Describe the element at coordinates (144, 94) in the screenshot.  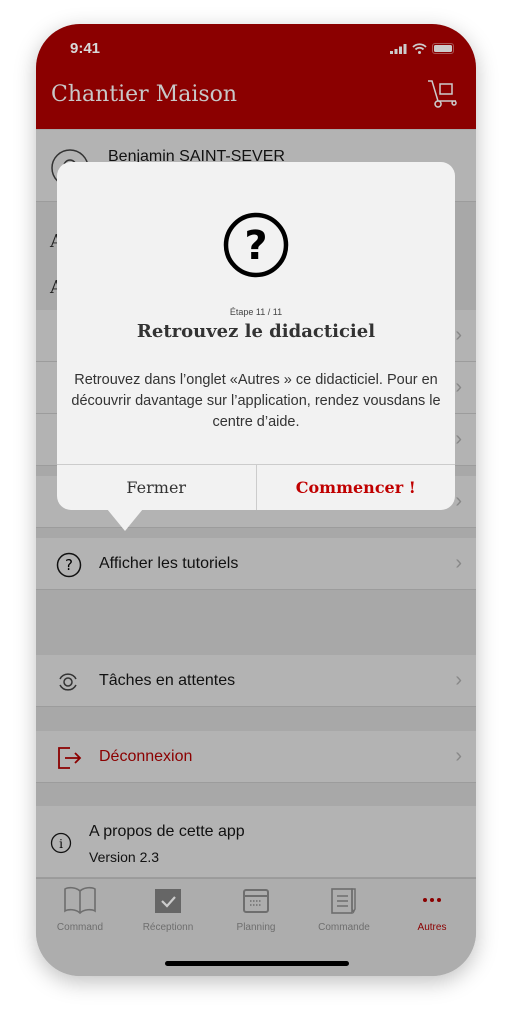
I see `app-title: Chantier Maison` at that location.